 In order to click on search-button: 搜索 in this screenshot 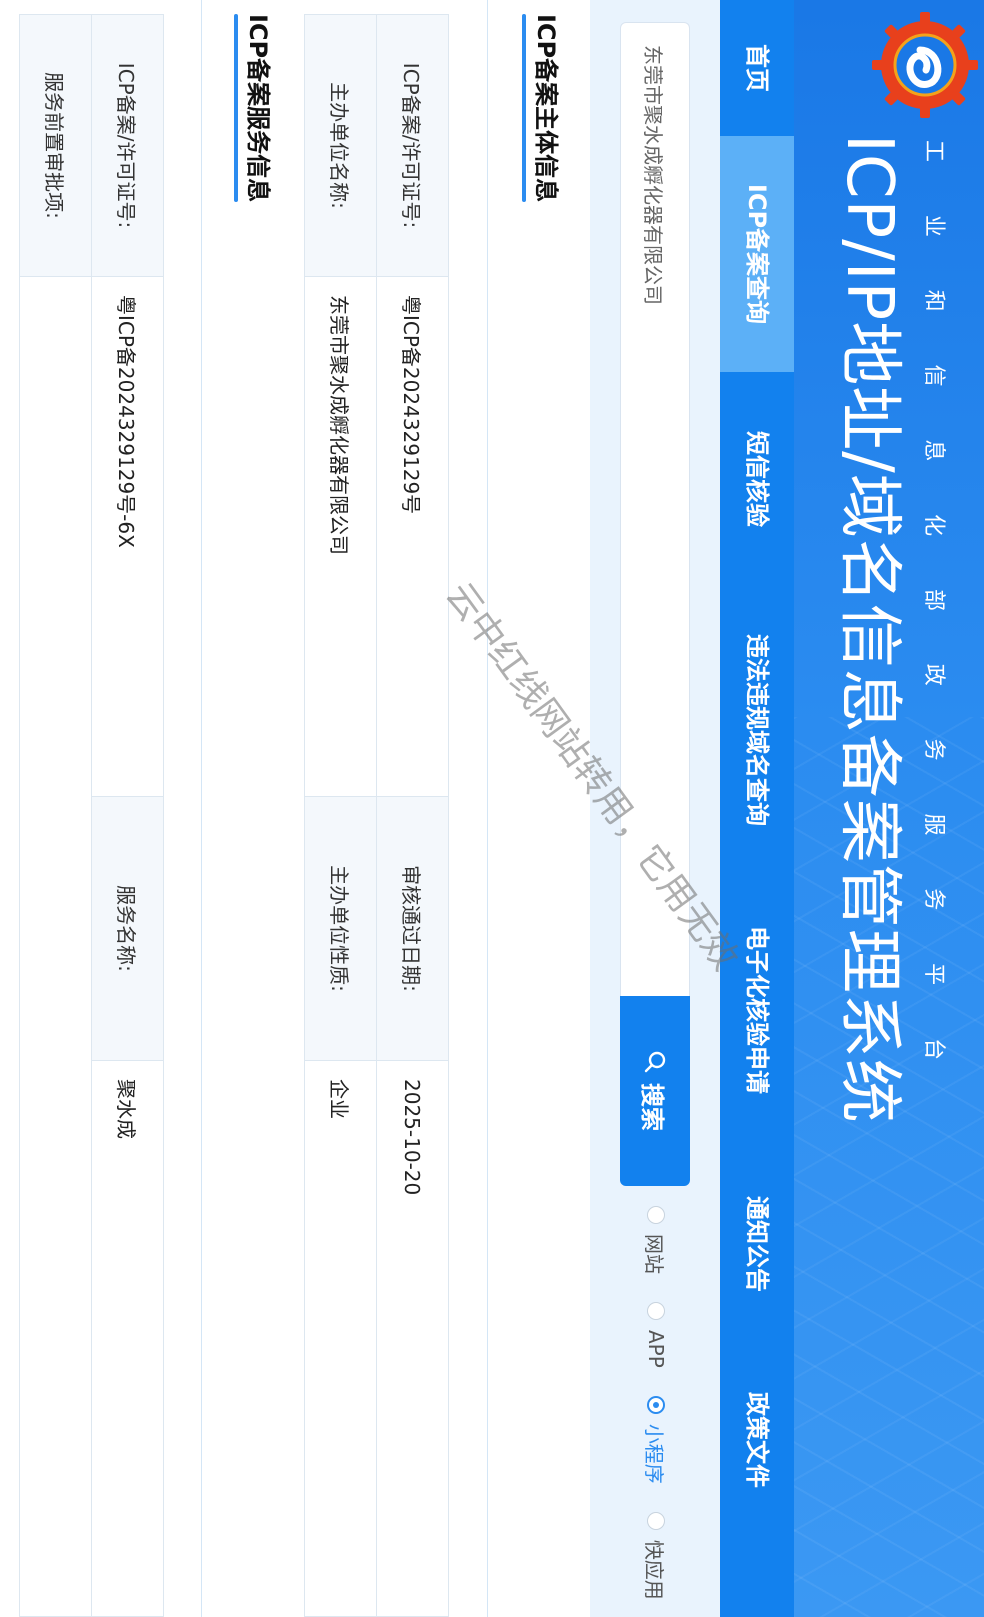, I will do `click(655, 1091)`.